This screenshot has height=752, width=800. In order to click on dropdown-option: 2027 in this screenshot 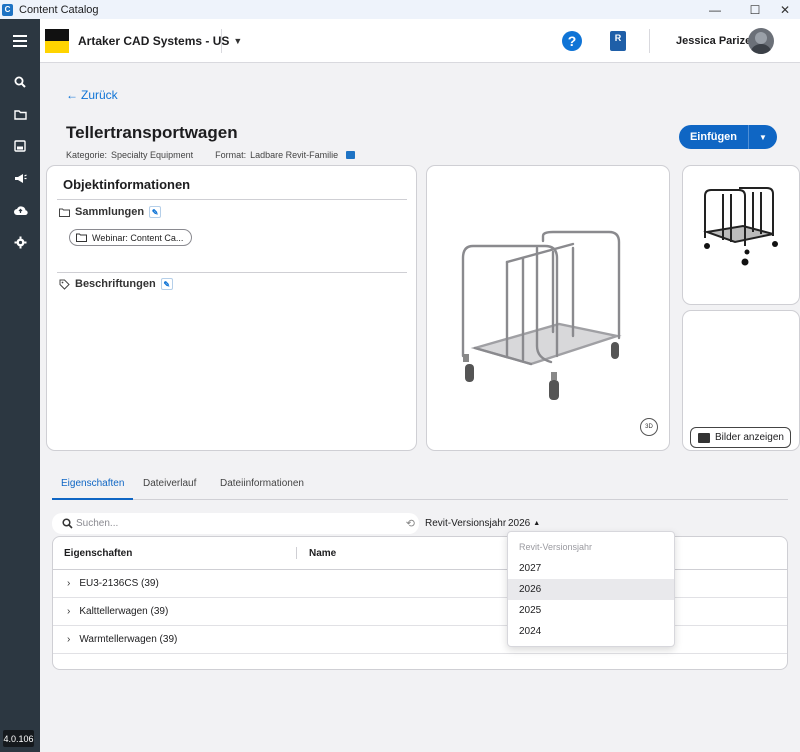, I will do `click(591, 568)`.